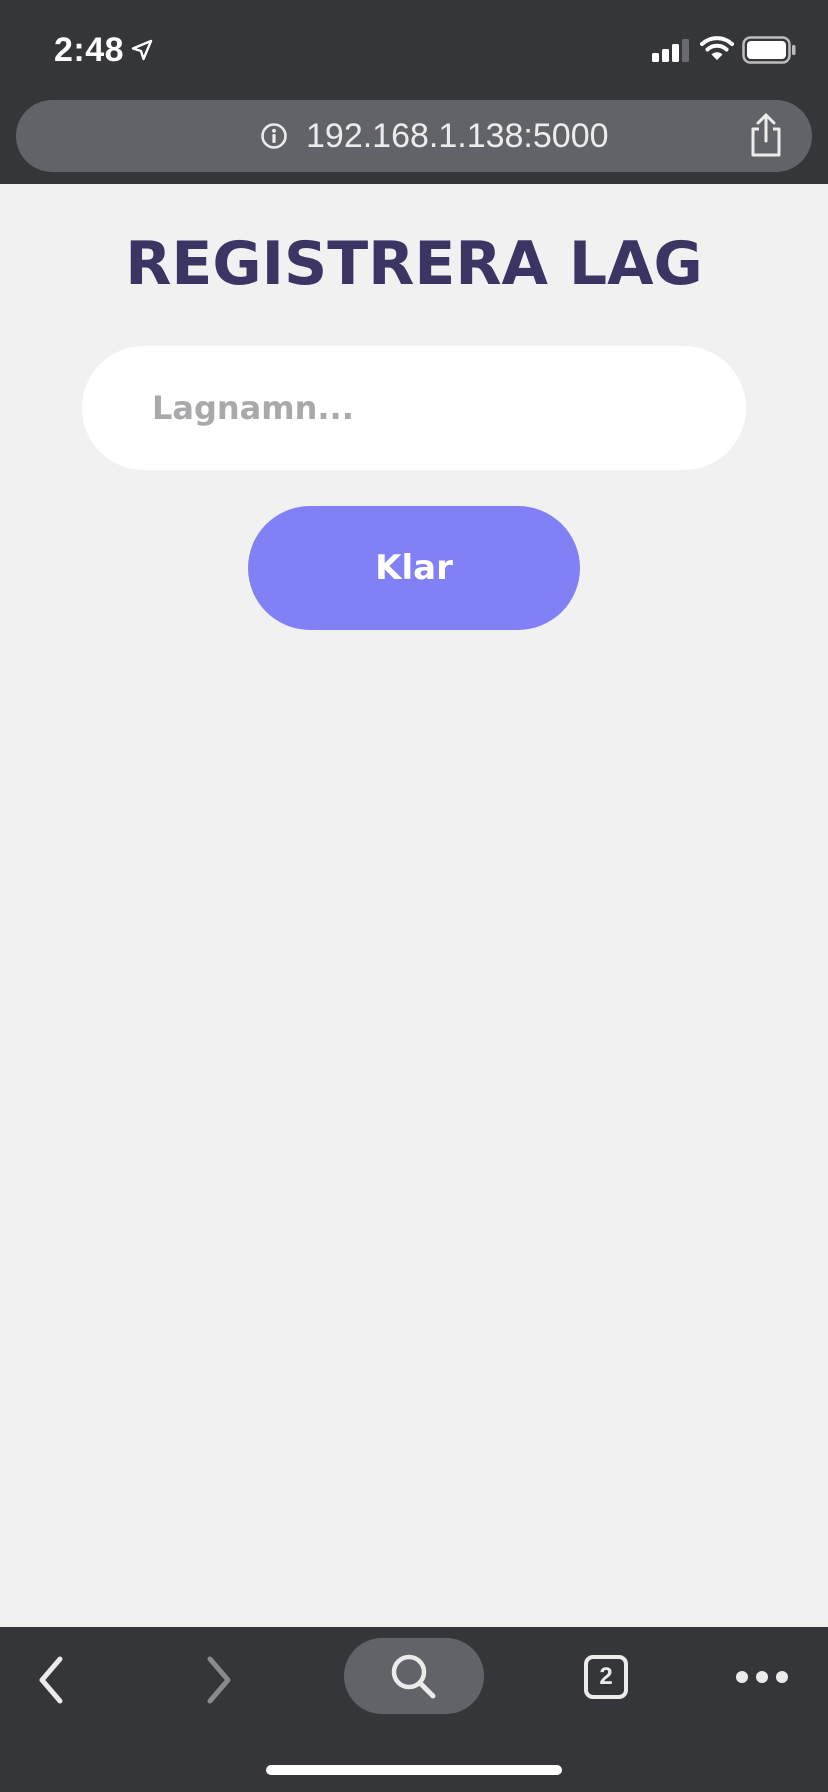  What do you see at coordinates (766, 135) in the screenshot?
I see `share-icon` at bounding box center [766, 135].